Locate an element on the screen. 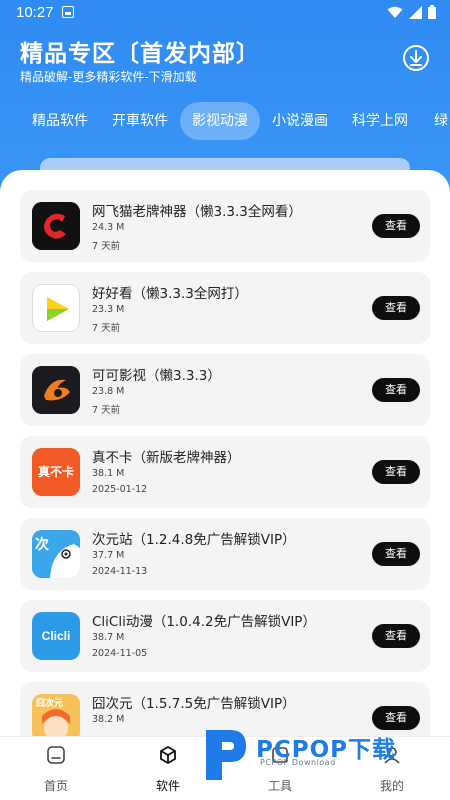 This screenshot has width=450, height=800. page-subtitle: 精品破解-更多精彩软件-下滑加载 is located at coordinates (108, 77).